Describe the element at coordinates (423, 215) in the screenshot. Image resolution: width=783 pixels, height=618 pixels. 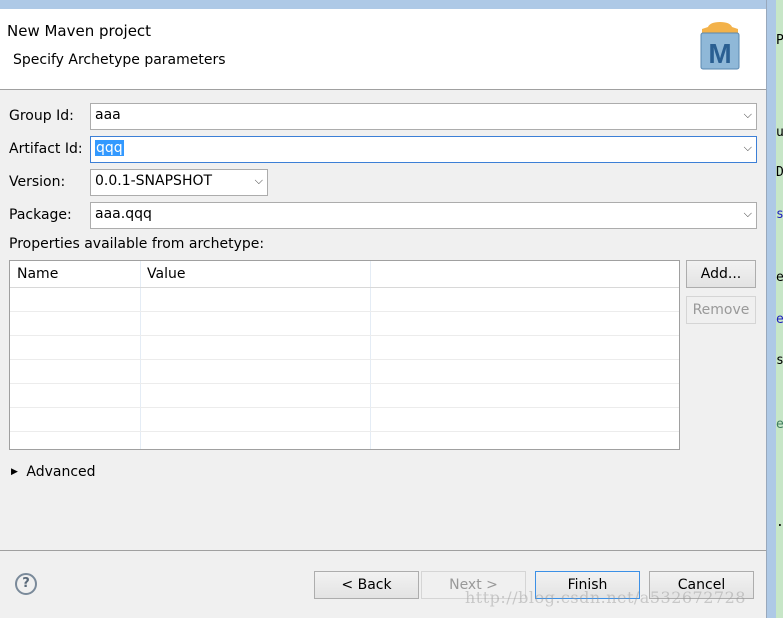
I see `package-combo: aaa.qqq ⌵` at that location.